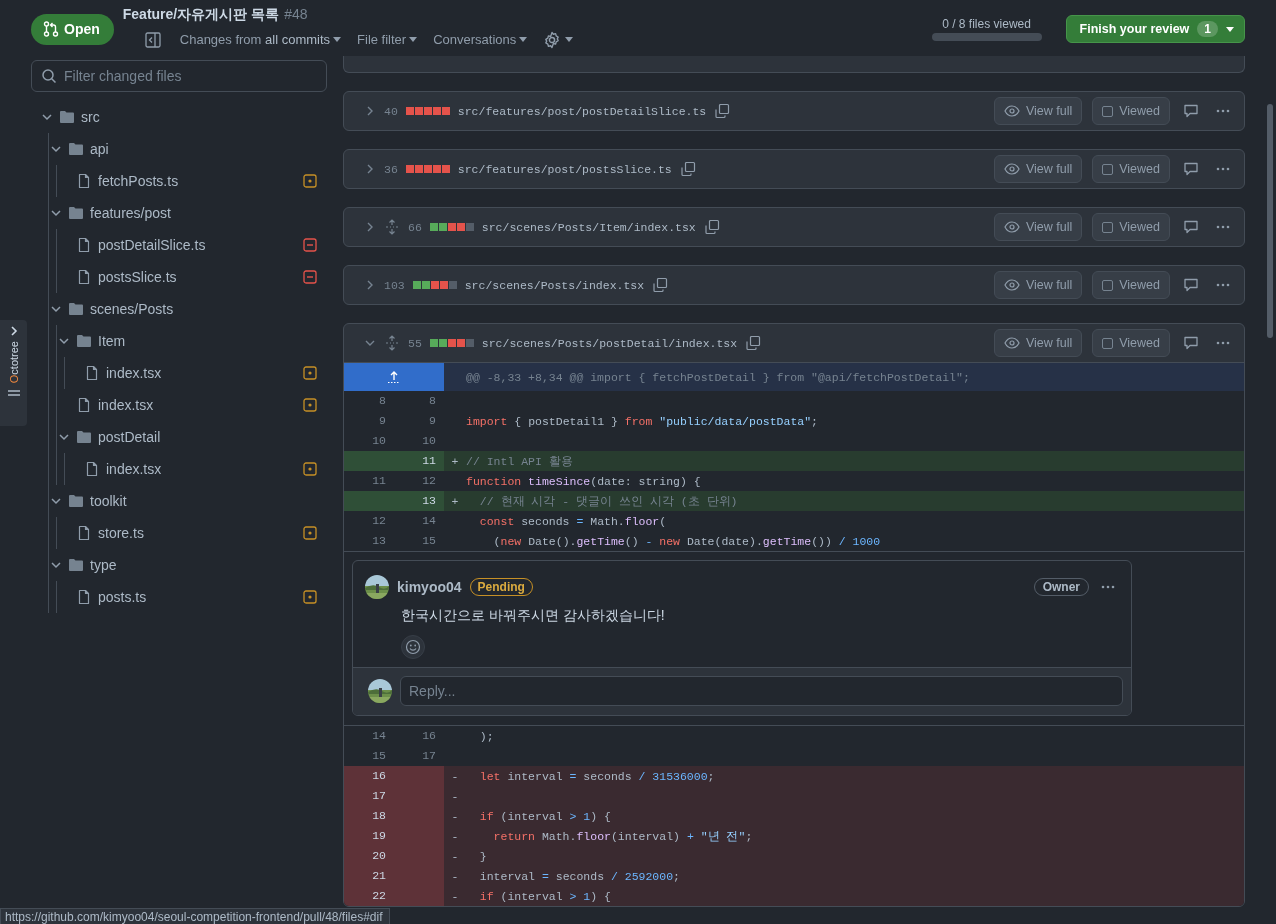 The width and height of the screenshot is (1276, 924). Describe the element at coordinates (138, 181) in the screenshot. I see `file-name: fetchPosts.ts` at that location.